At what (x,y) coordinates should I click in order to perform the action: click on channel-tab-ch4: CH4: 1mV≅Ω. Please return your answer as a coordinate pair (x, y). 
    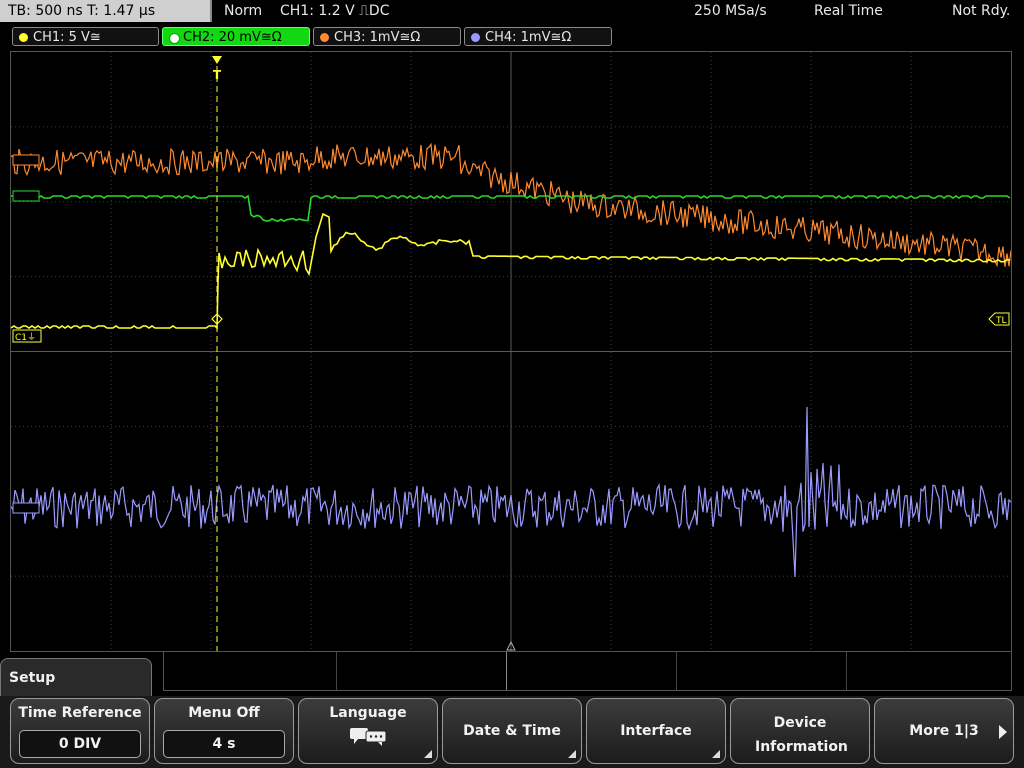
    Looking at the image, I should click on (538, 36).